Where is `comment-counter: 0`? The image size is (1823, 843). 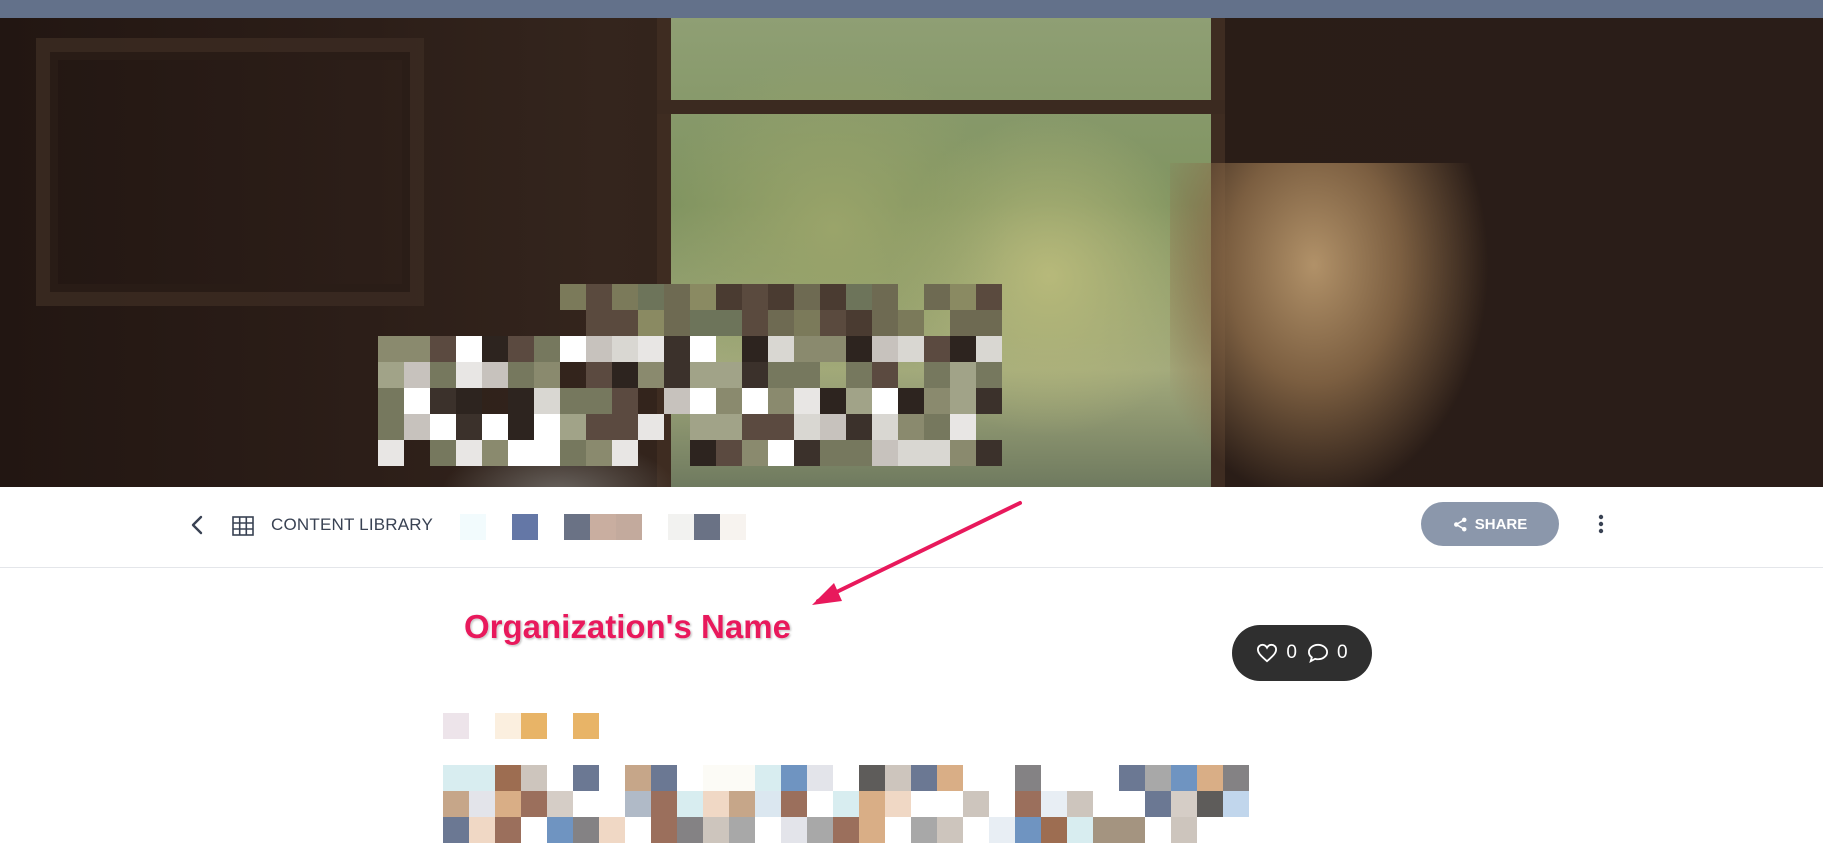
comment-counter: 0 is located at coordinates (1327, 653).